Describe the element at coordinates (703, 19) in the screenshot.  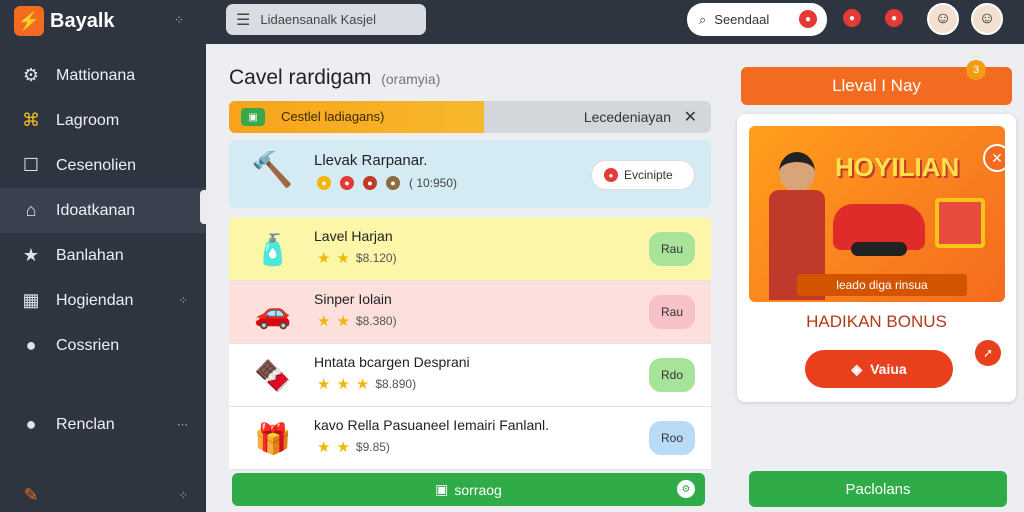
I see `search-icon: ⌕` at that location.